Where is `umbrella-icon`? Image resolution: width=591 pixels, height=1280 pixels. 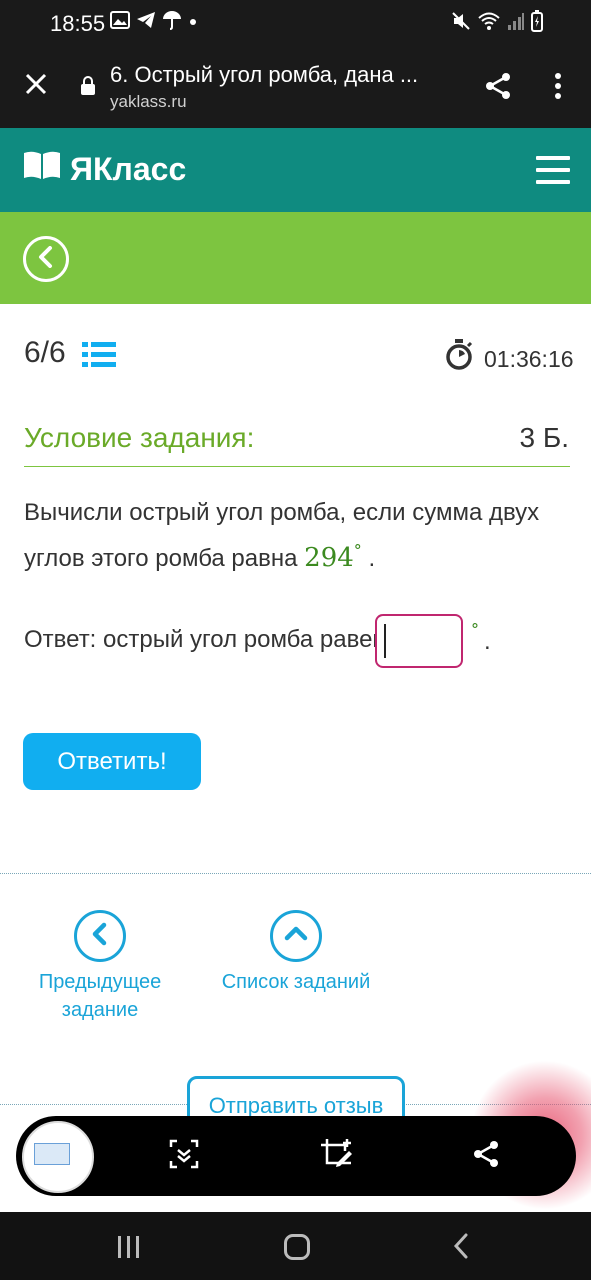 umbrella-icon is located at coordinates (172, 22).